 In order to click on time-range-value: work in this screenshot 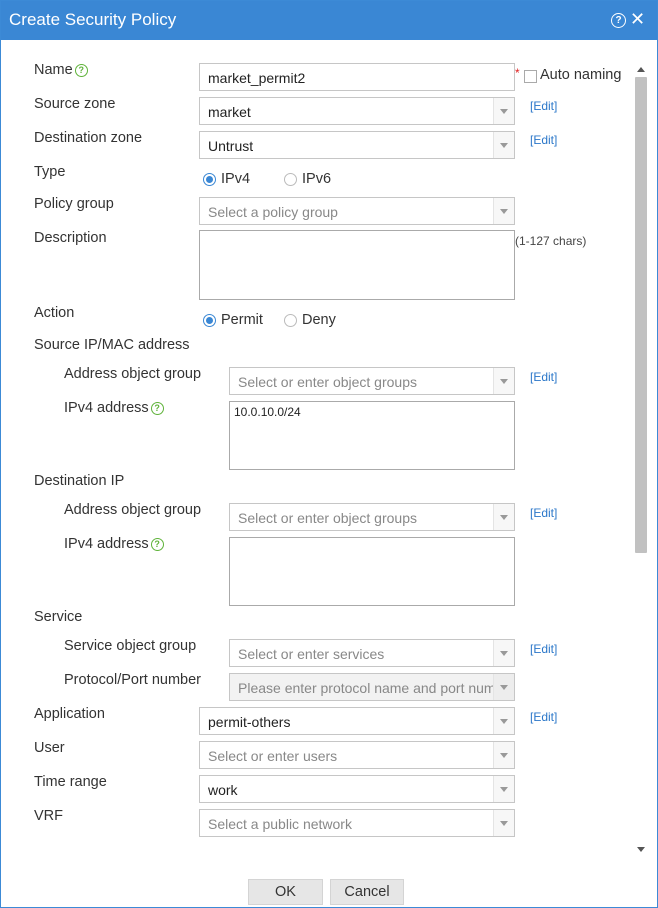, I will do `click(223, 790)`.